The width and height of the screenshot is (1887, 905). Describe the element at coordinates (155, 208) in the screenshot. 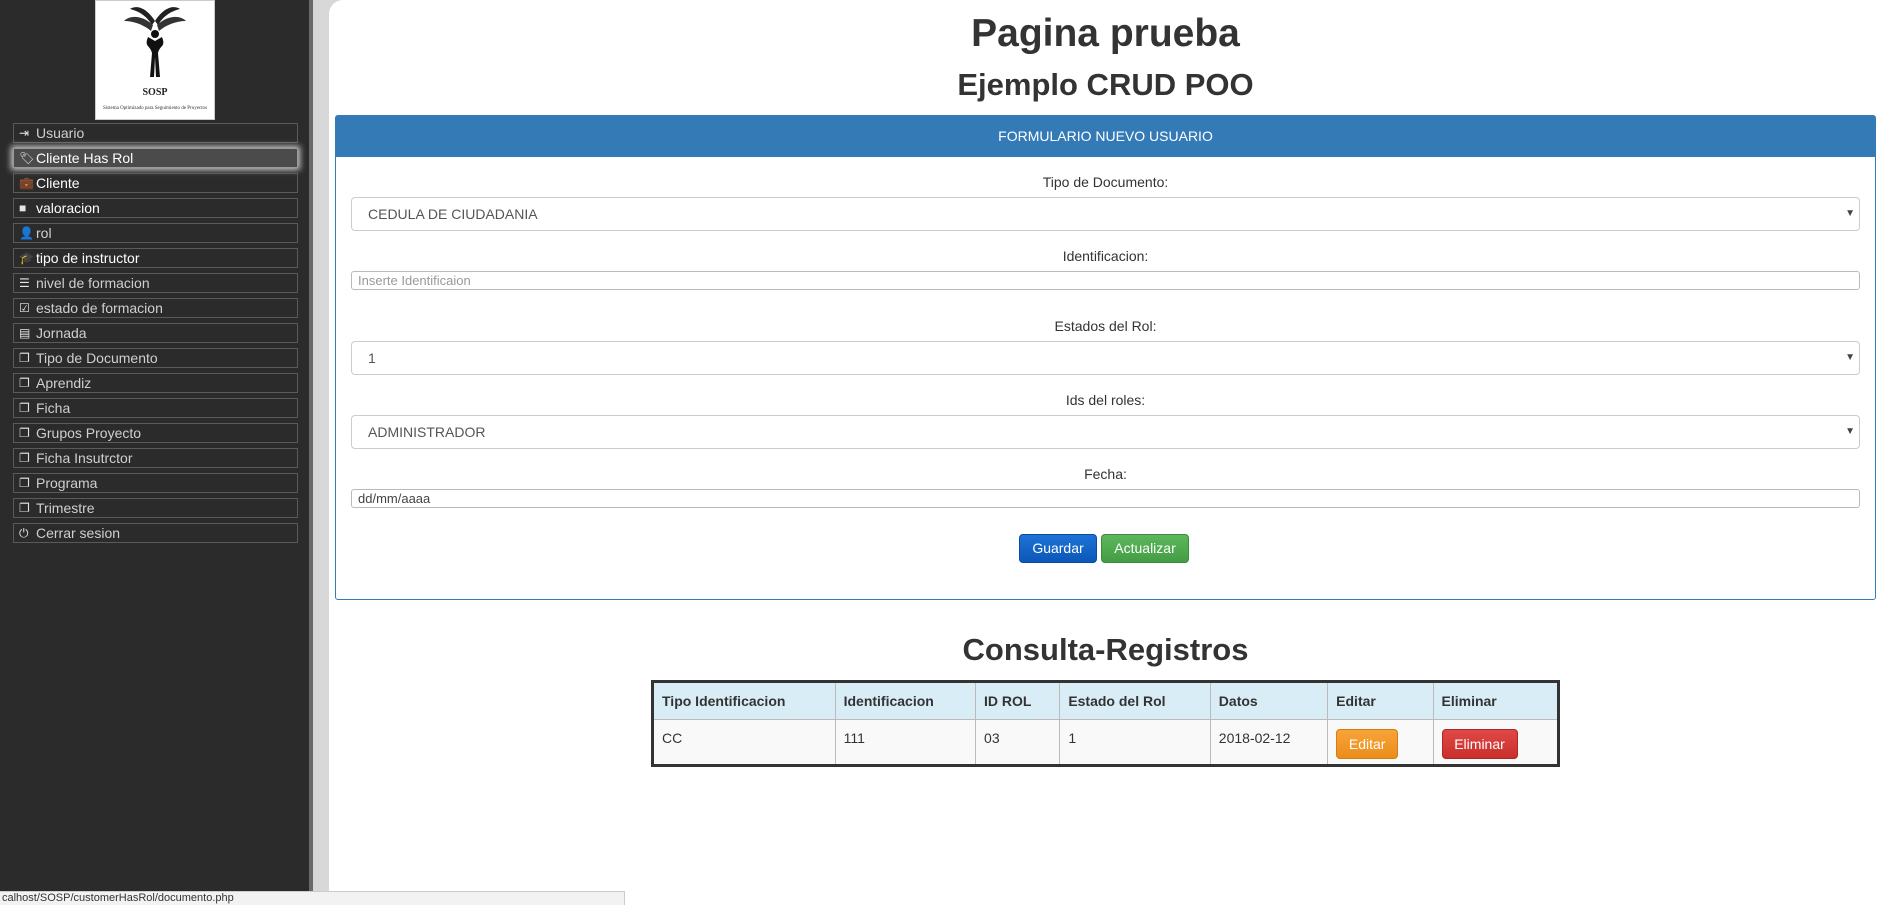

I see `sidebar-item-valoracion: ■ valoracion` at that location.